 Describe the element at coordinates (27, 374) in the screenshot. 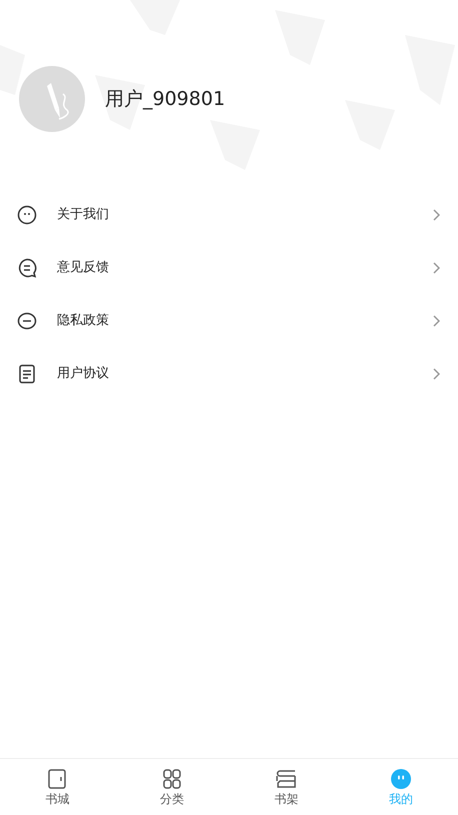

I see `document-icon` at that location.